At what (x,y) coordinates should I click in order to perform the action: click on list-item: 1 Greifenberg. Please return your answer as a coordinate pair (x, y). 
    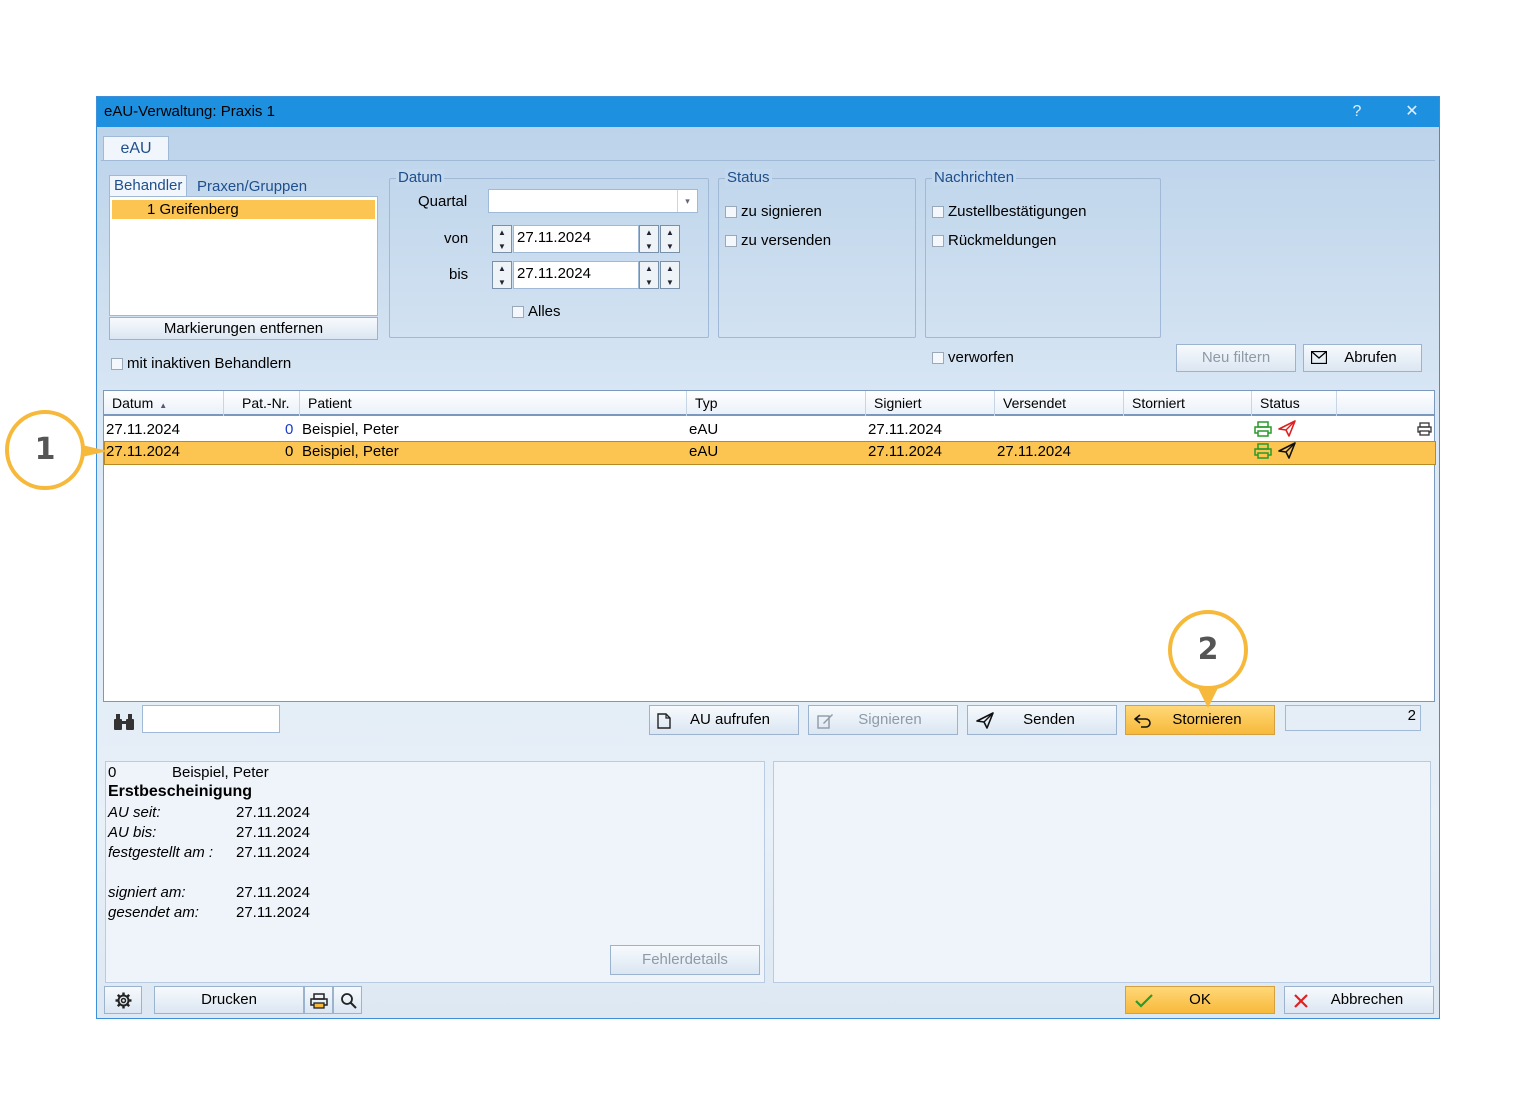
    Looking at the image, I should click on (243, 209).